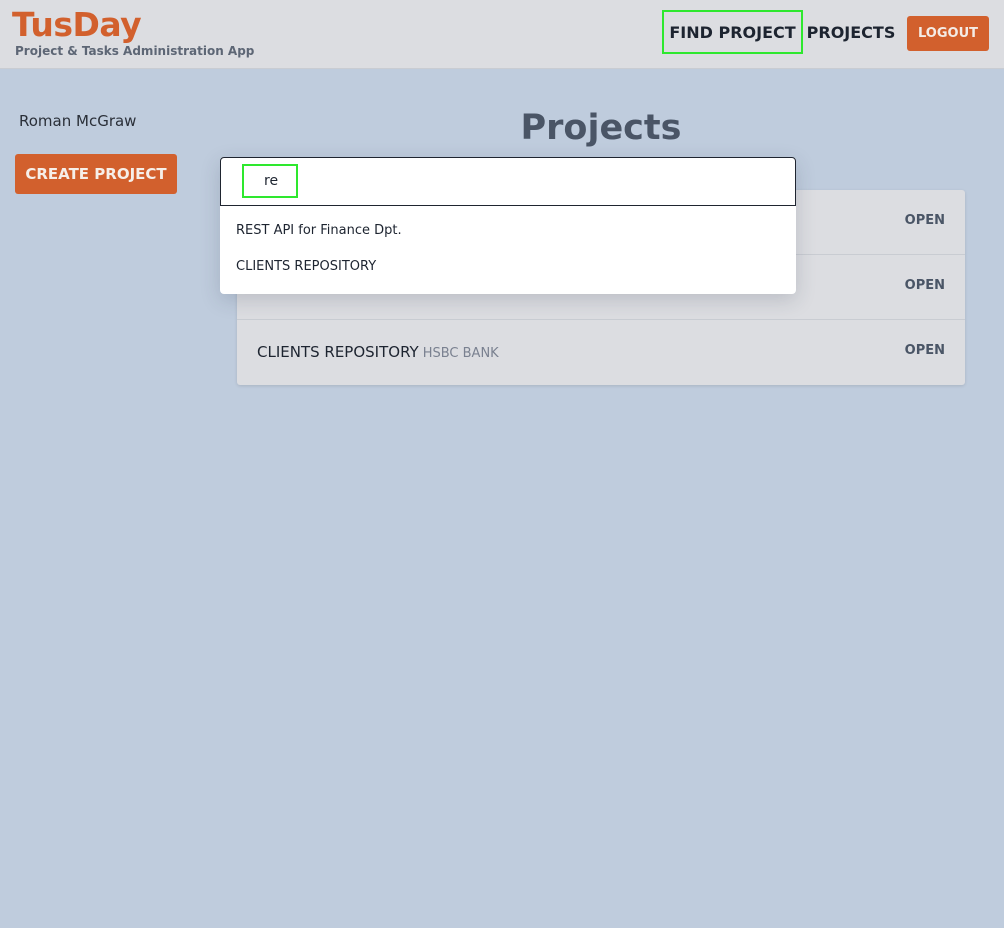 This screenshot has width=1004, height=928. What do you see at coordinates (732, 32) in the screenshot?
I see `find-project-link: FIND PROJECT` at bounding box center [732, 32].